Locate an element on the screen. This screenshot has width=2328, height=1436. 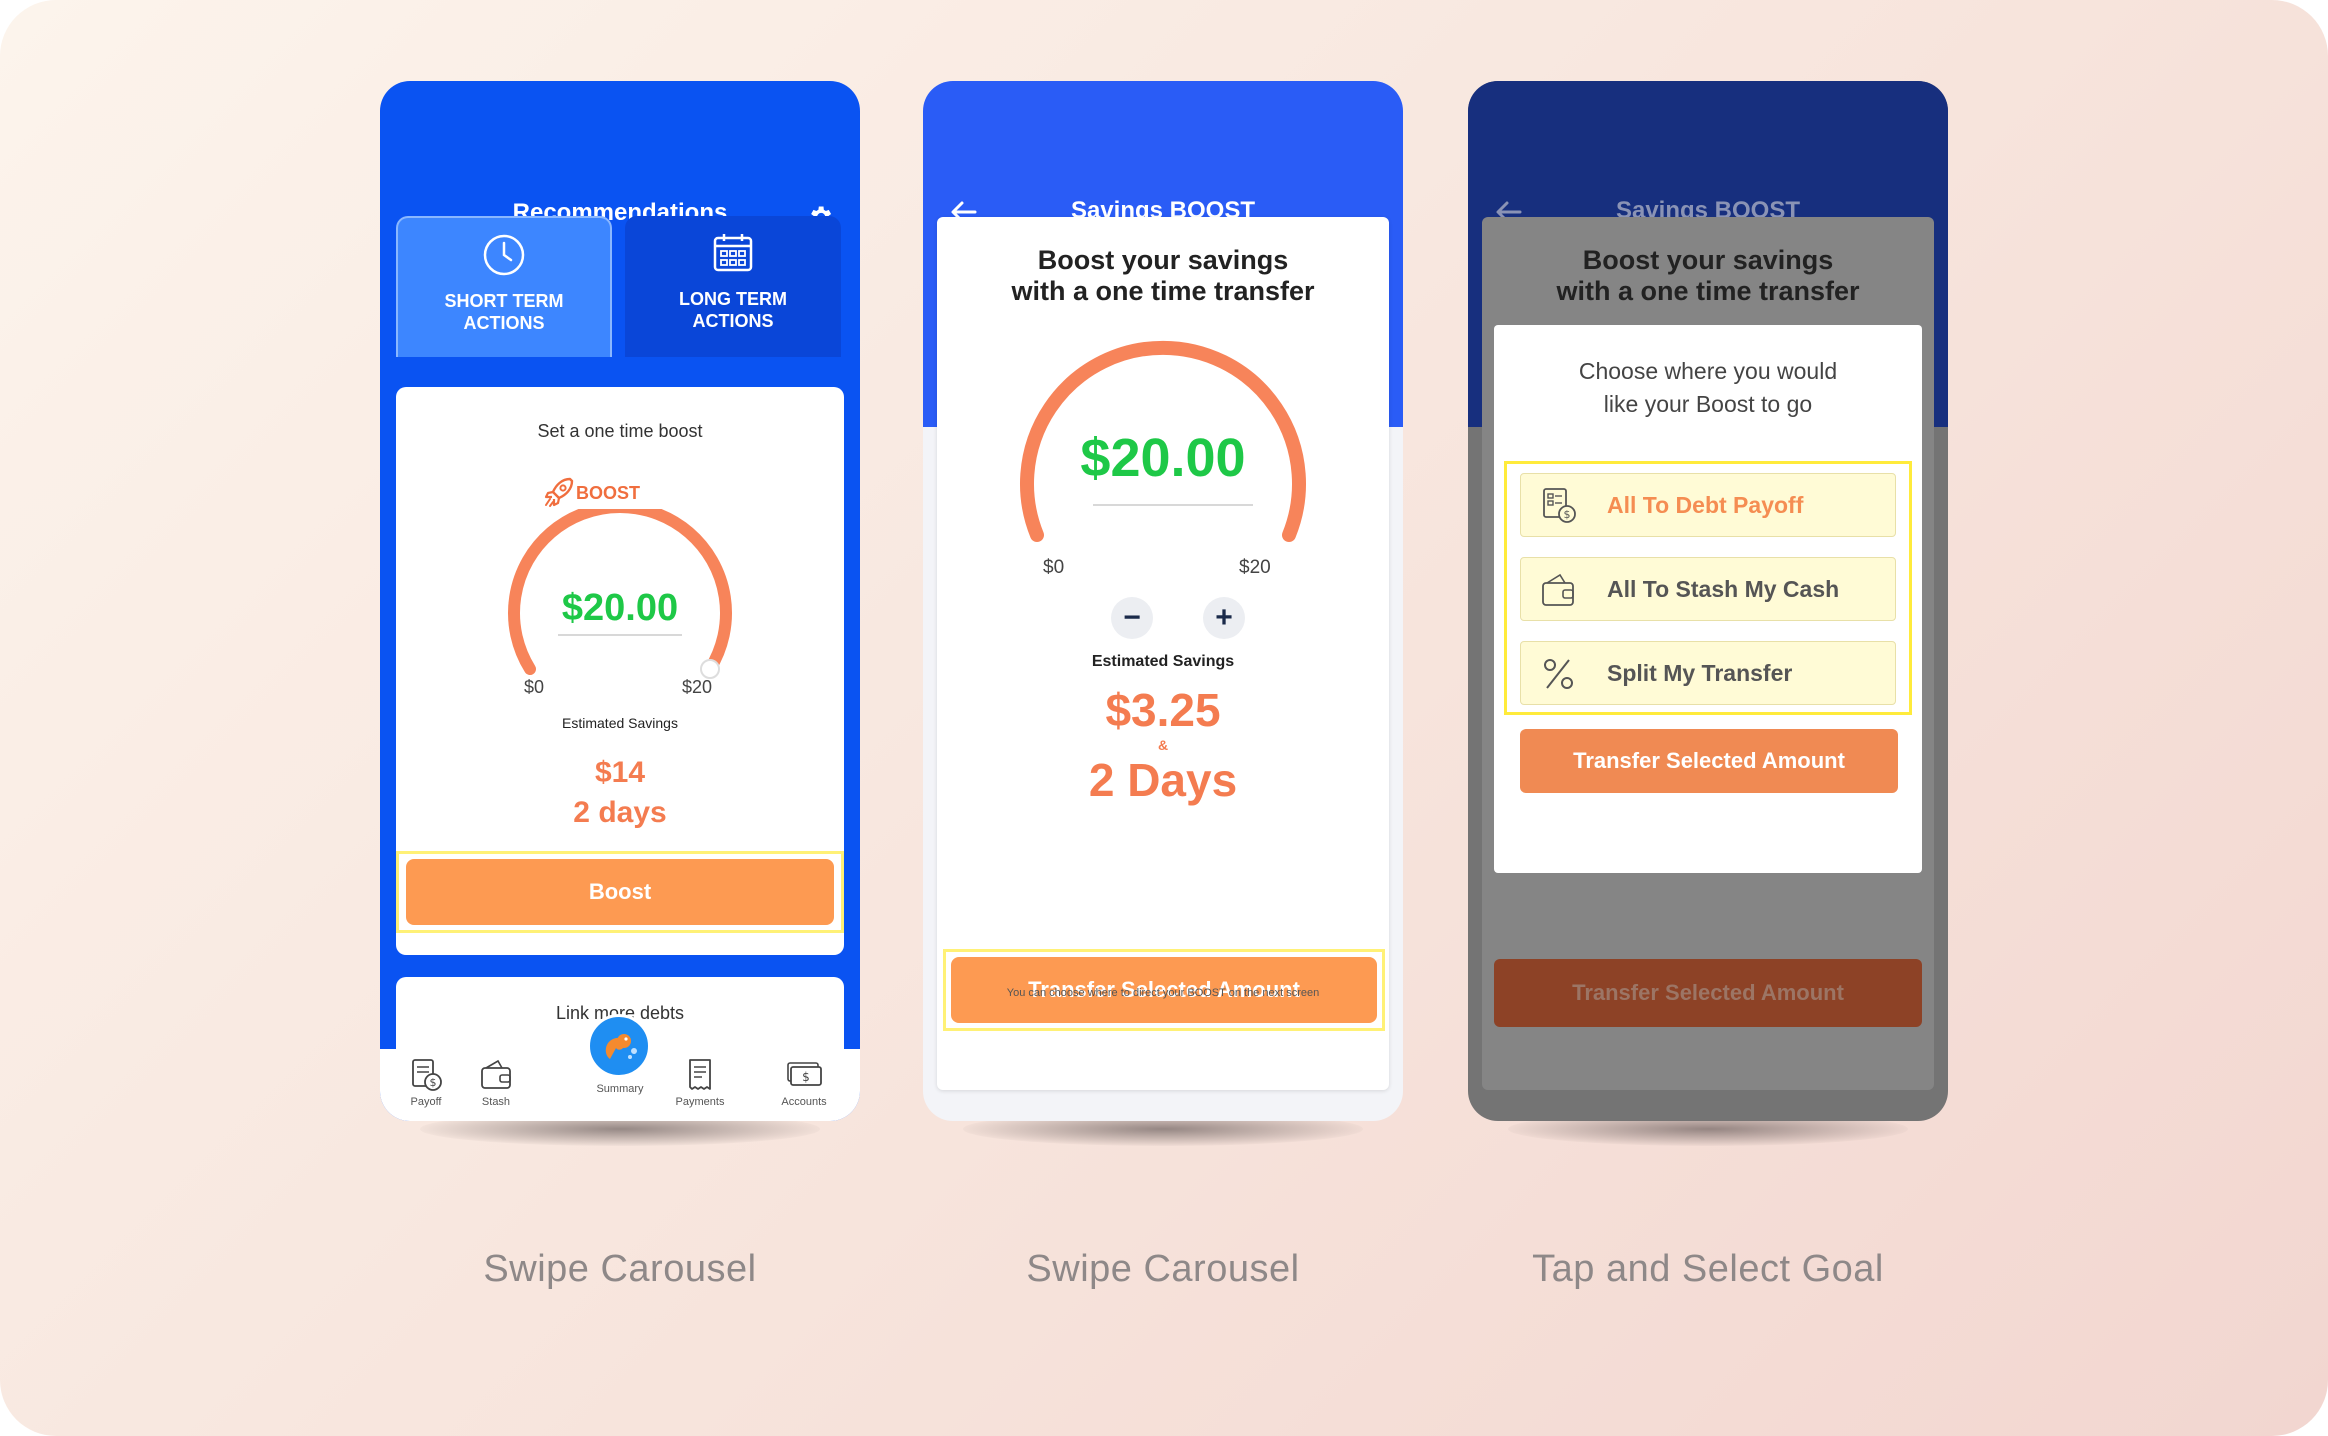
tab-long-term-actions: LONG TERM ACTIONS is located at coordinates (733, 286).